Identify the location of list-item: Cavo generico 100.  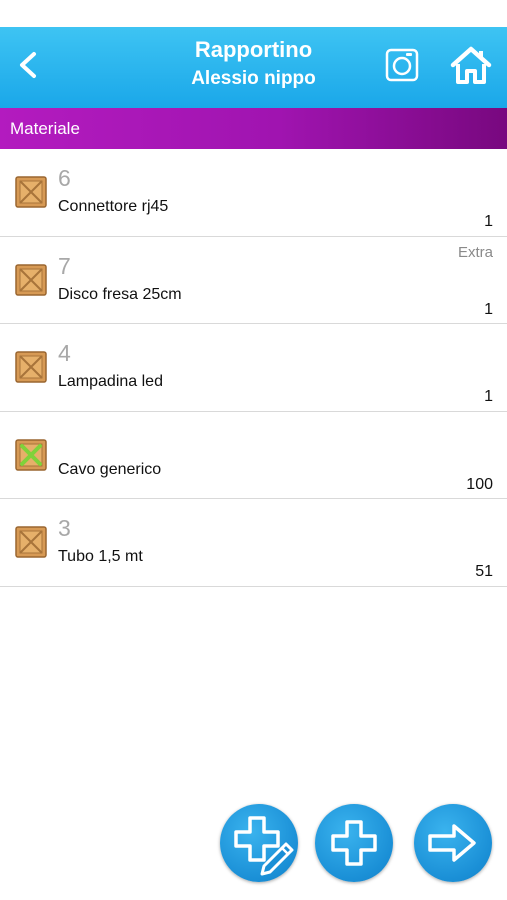
(253, 455).